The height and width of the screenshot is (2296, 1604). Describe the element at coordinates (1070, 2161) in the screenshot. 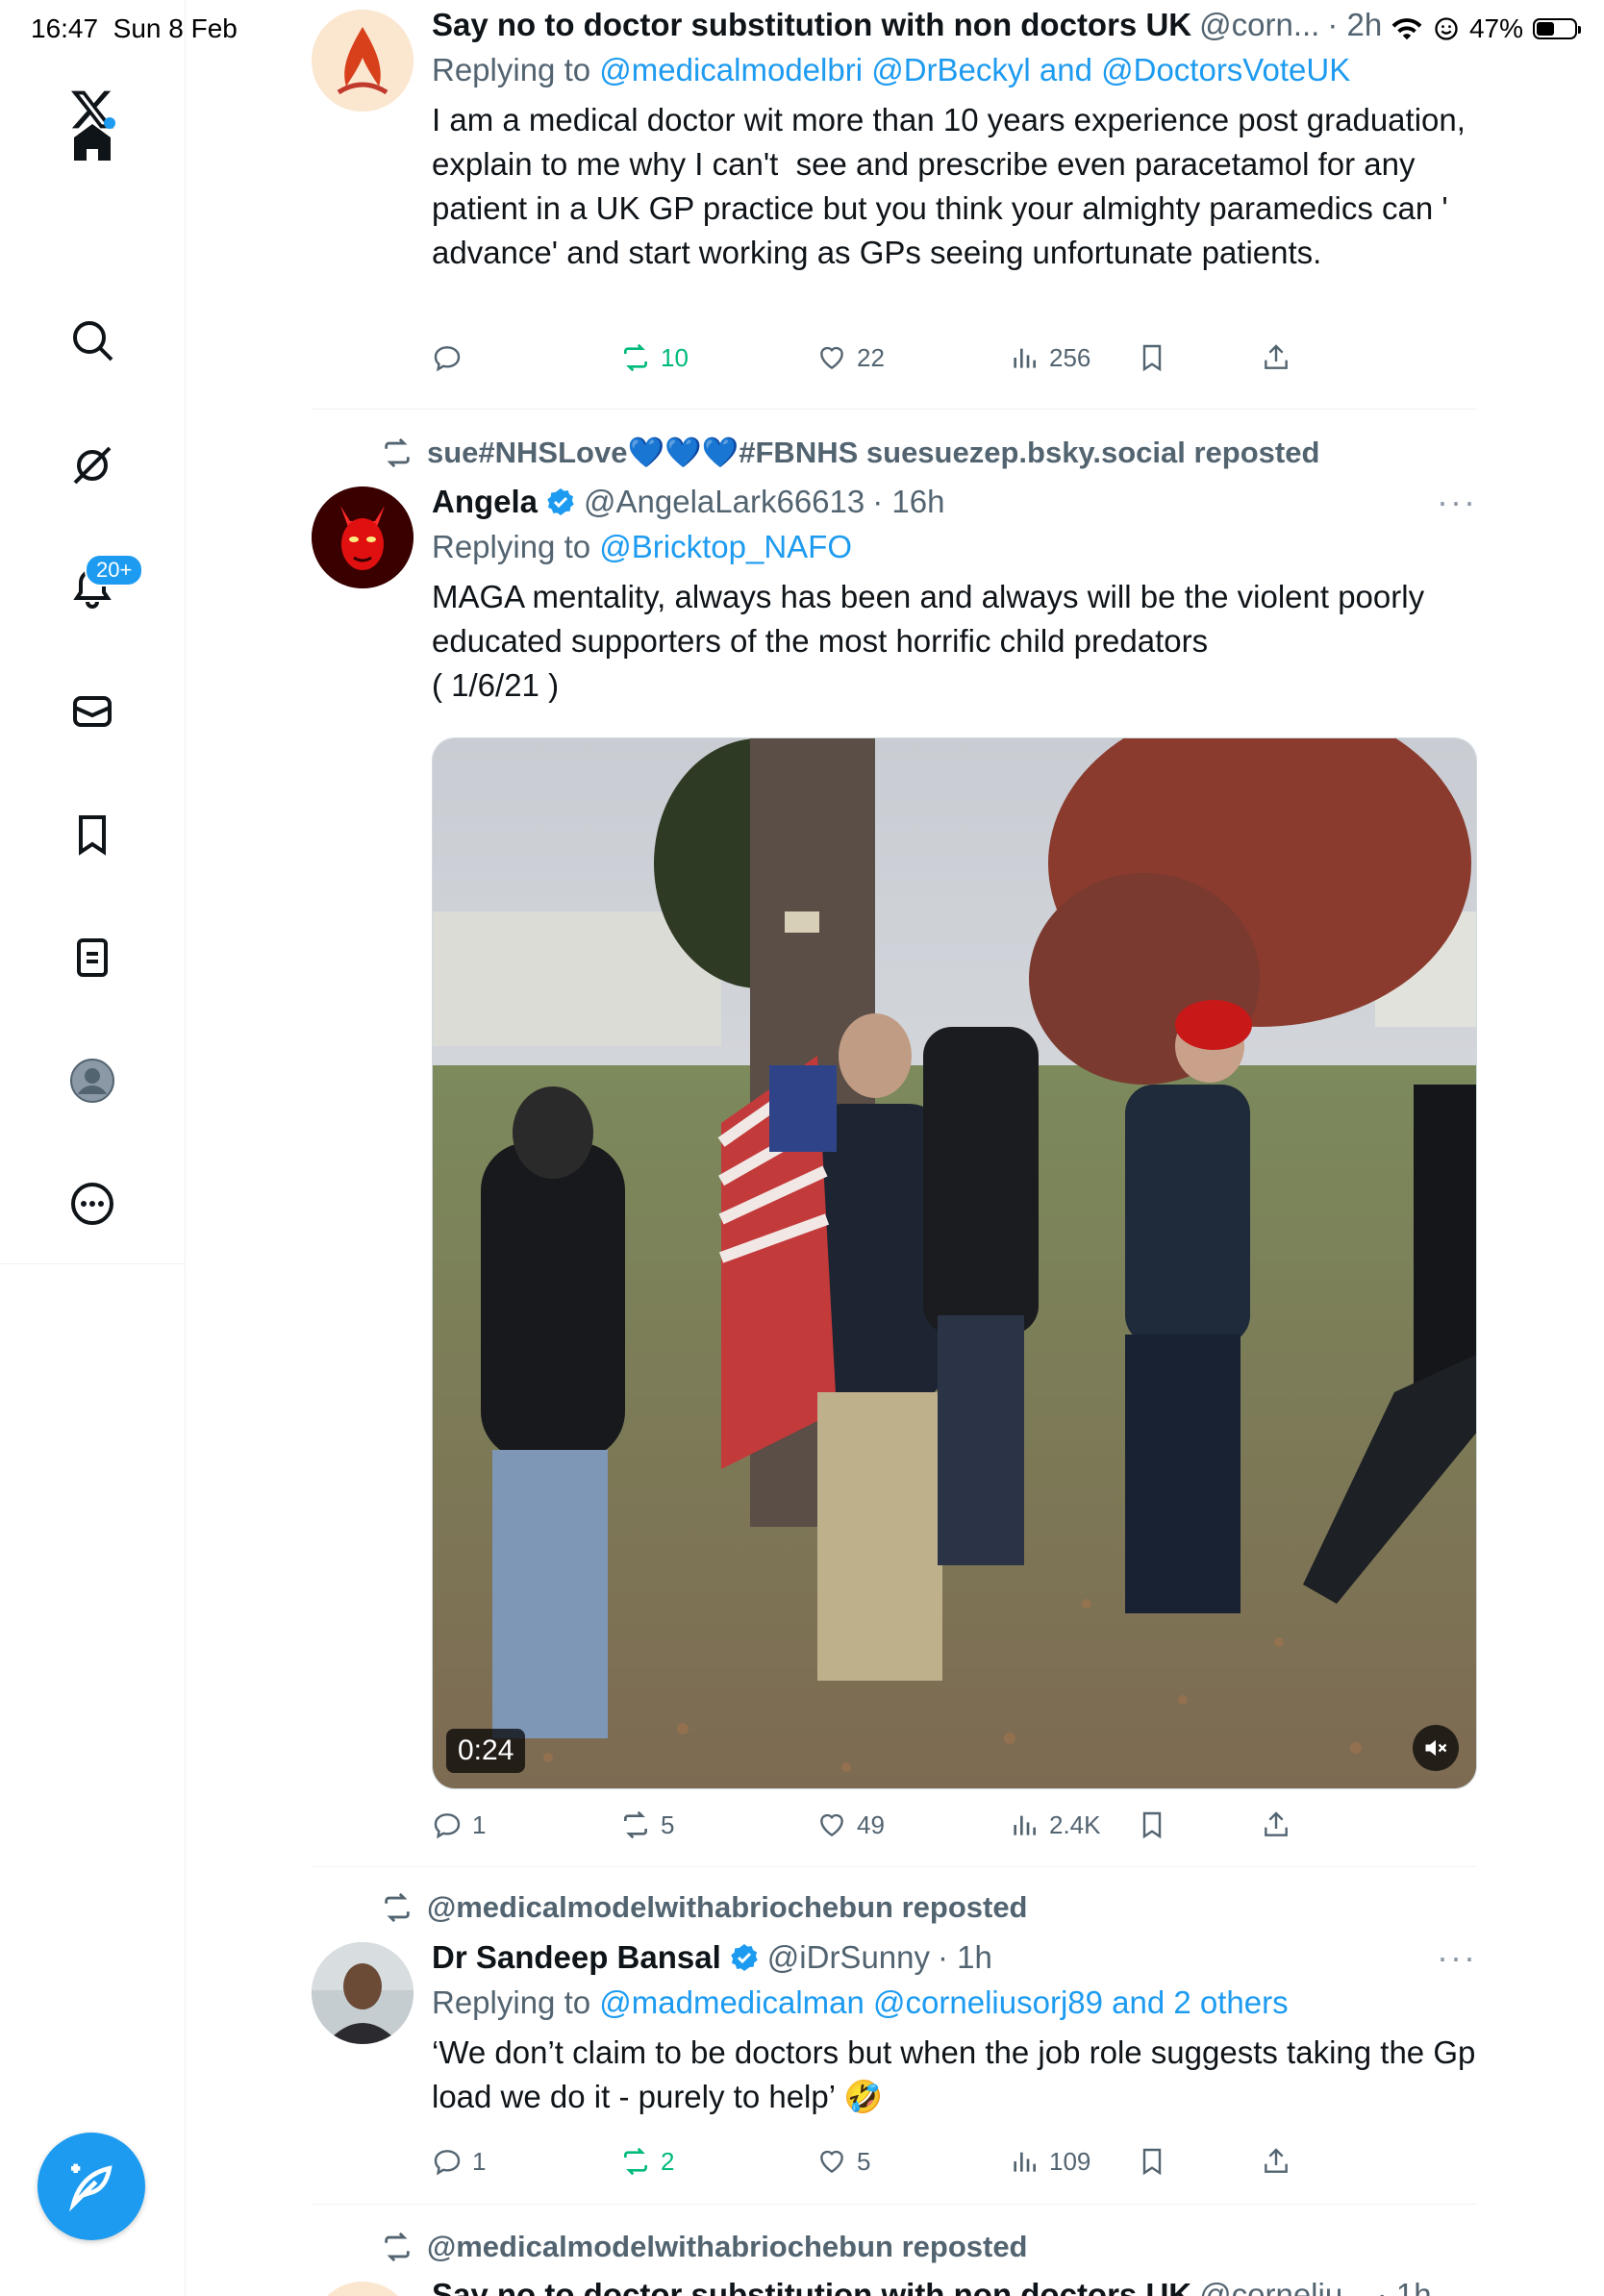

I see `views-count: 109` at that location.